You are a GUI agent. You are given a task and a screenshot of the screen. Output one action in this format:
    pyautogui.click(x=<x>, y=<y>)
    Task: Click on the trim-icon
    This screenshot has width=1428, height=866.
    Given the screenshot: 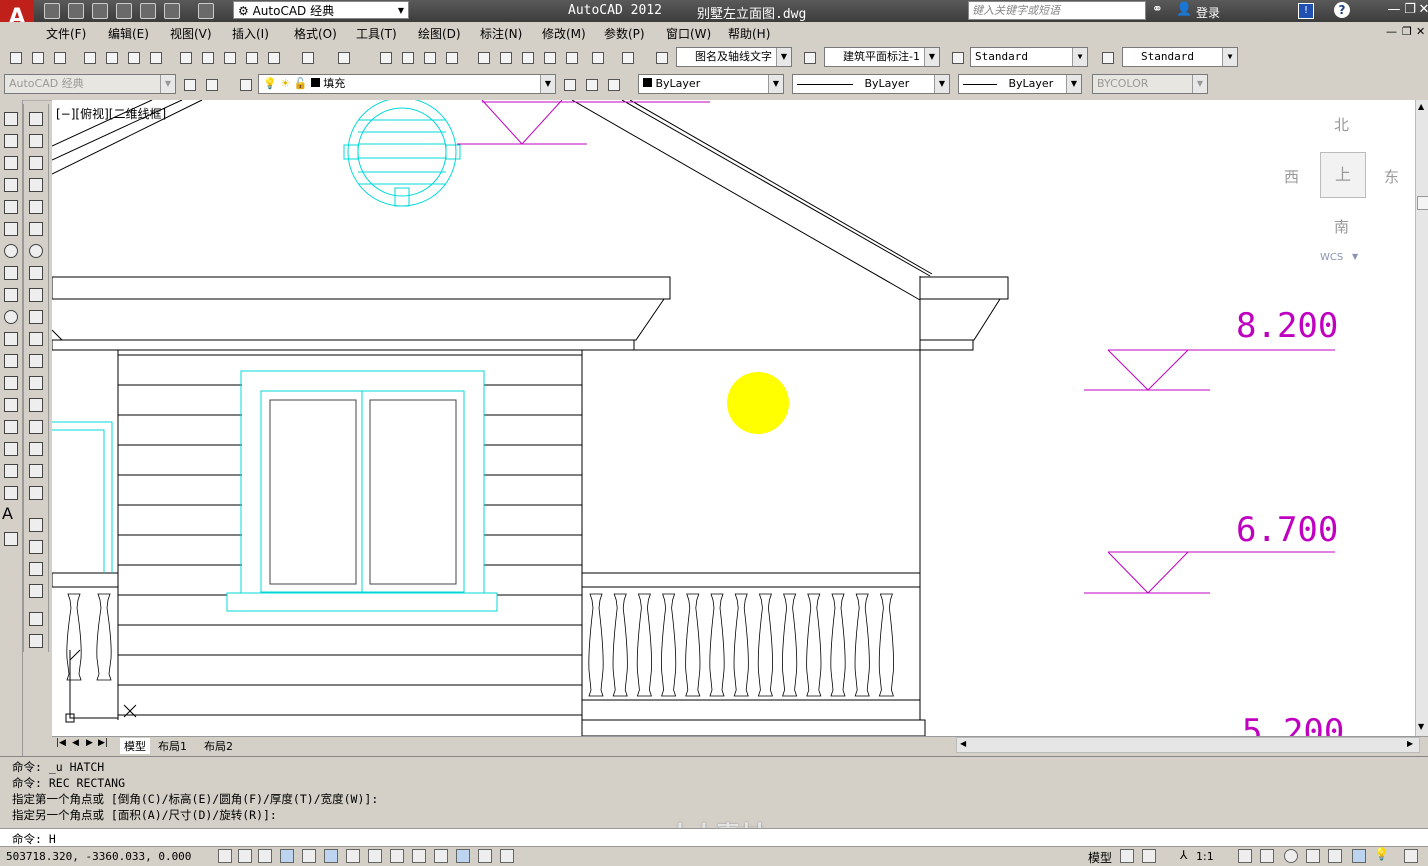 What is the action you would take?
    pyautogui.click(x=36, y=317)
    